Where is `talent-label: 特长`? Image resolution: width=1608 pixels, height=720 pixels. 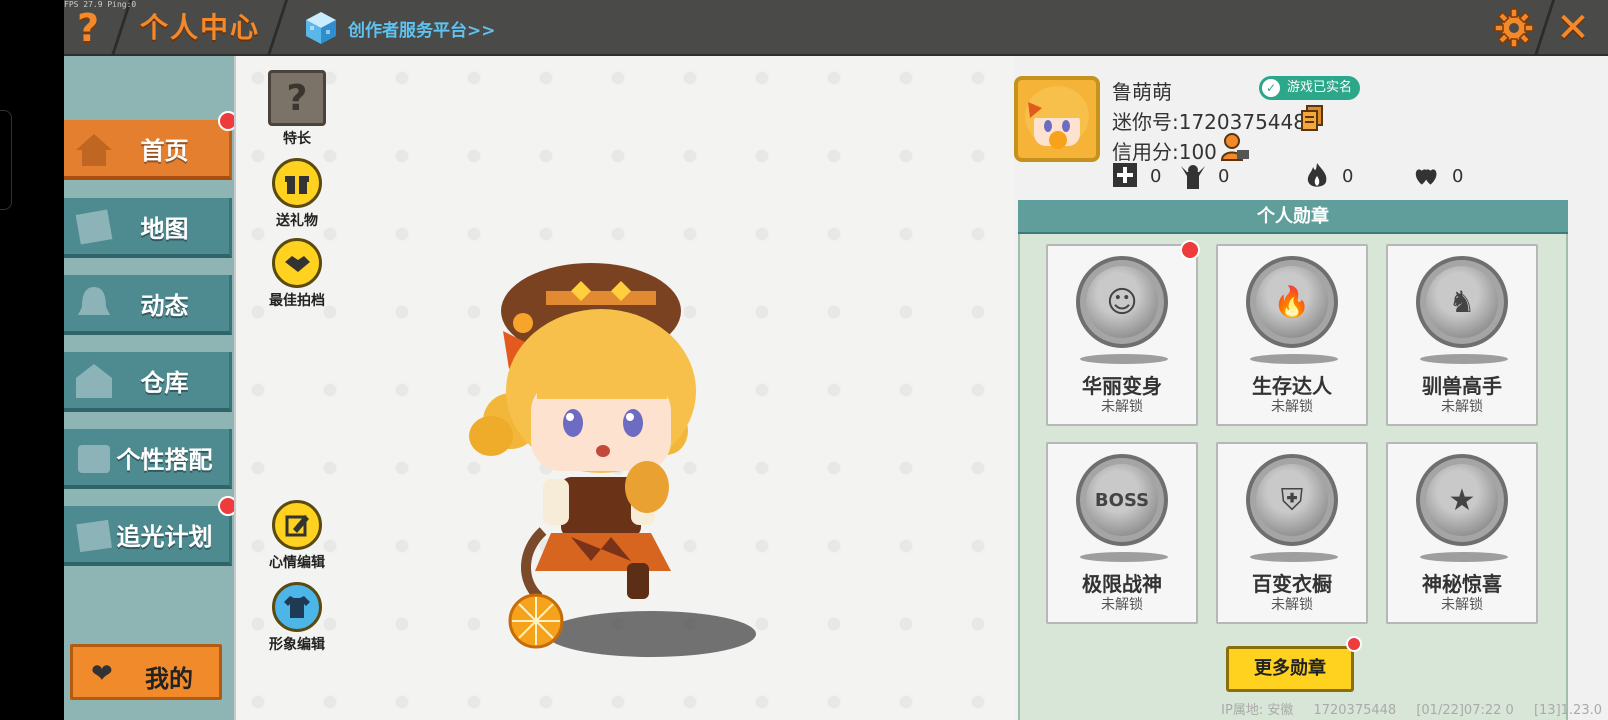
talent-label: 特长 is located at coordinates (297, 139).